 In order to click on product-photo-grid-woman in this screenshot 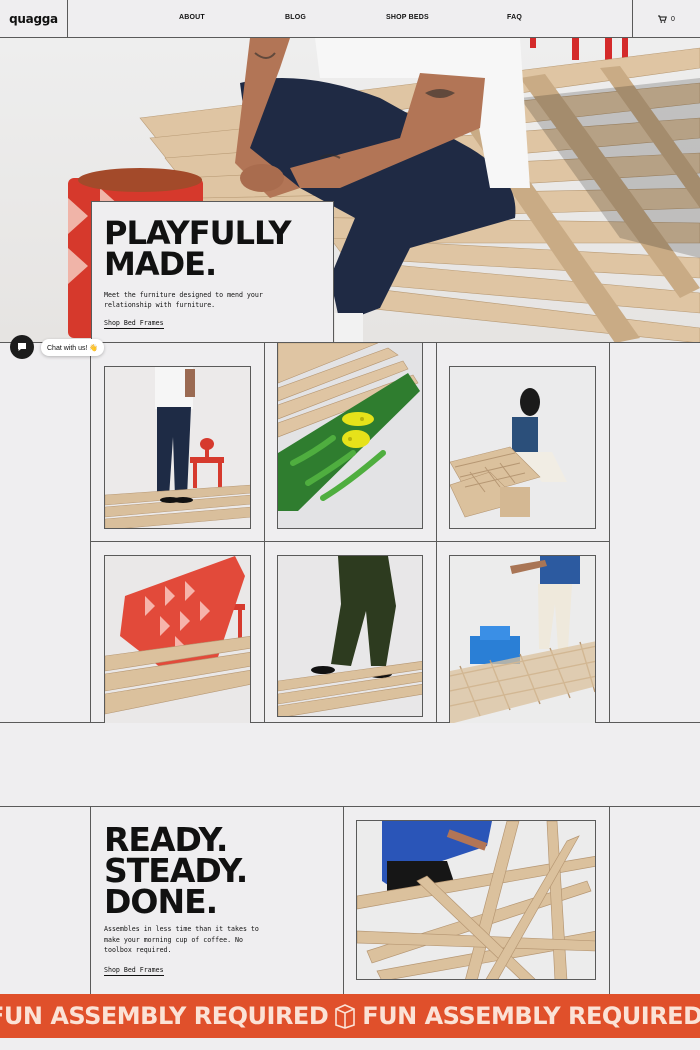, I will do `click(522, 447)`.